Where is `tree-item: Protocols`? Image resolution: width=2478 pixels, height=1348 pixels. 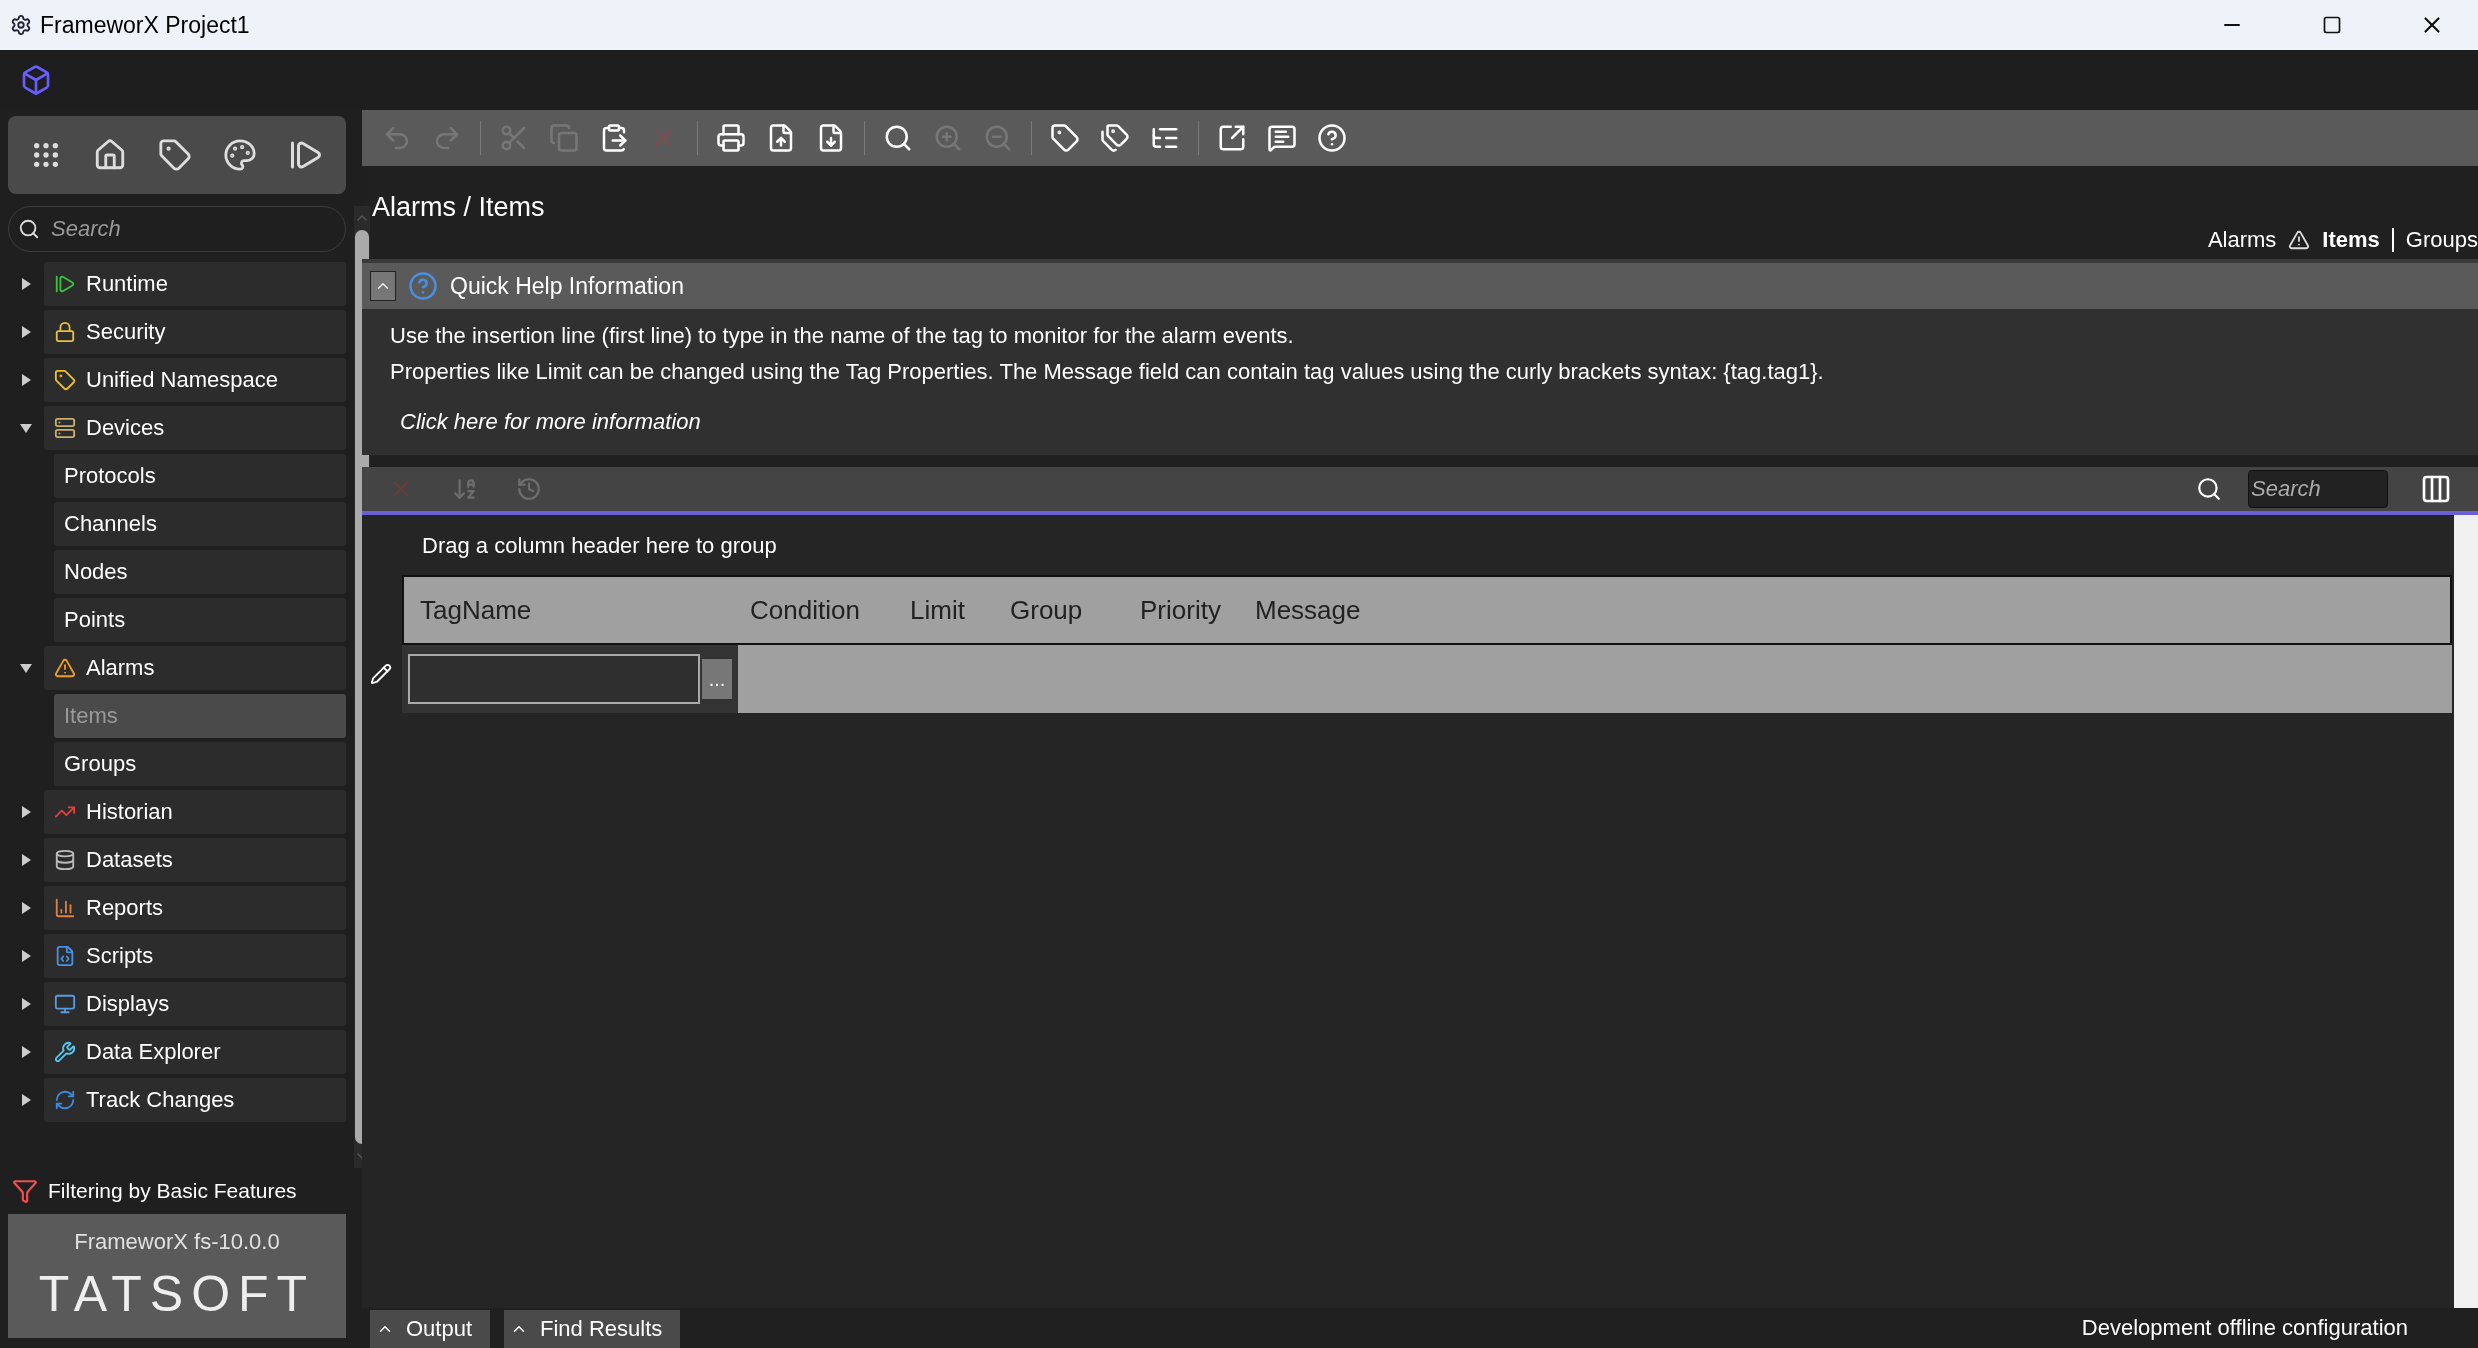
tree-item: Protocols is located at coordinates (200, 476).